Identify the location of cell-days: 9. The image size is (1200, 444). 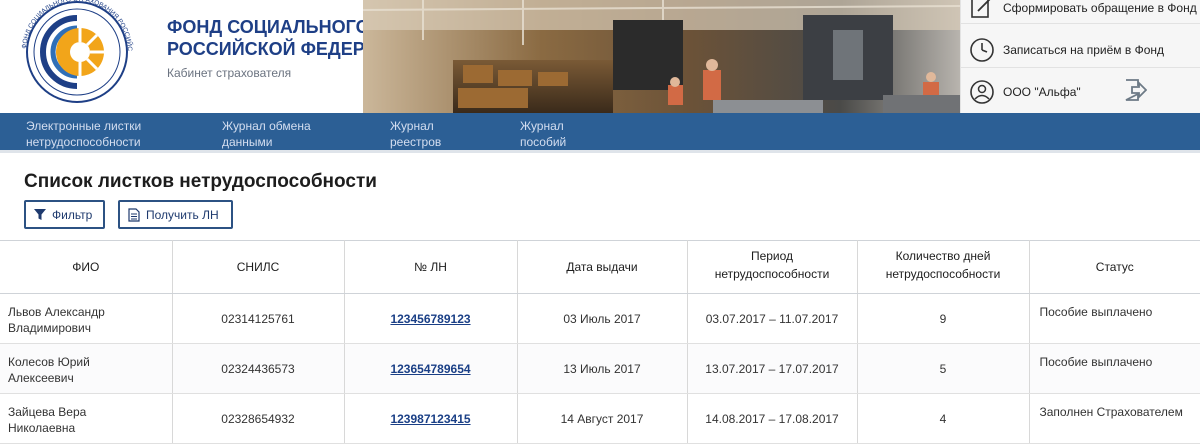
(943, 318).